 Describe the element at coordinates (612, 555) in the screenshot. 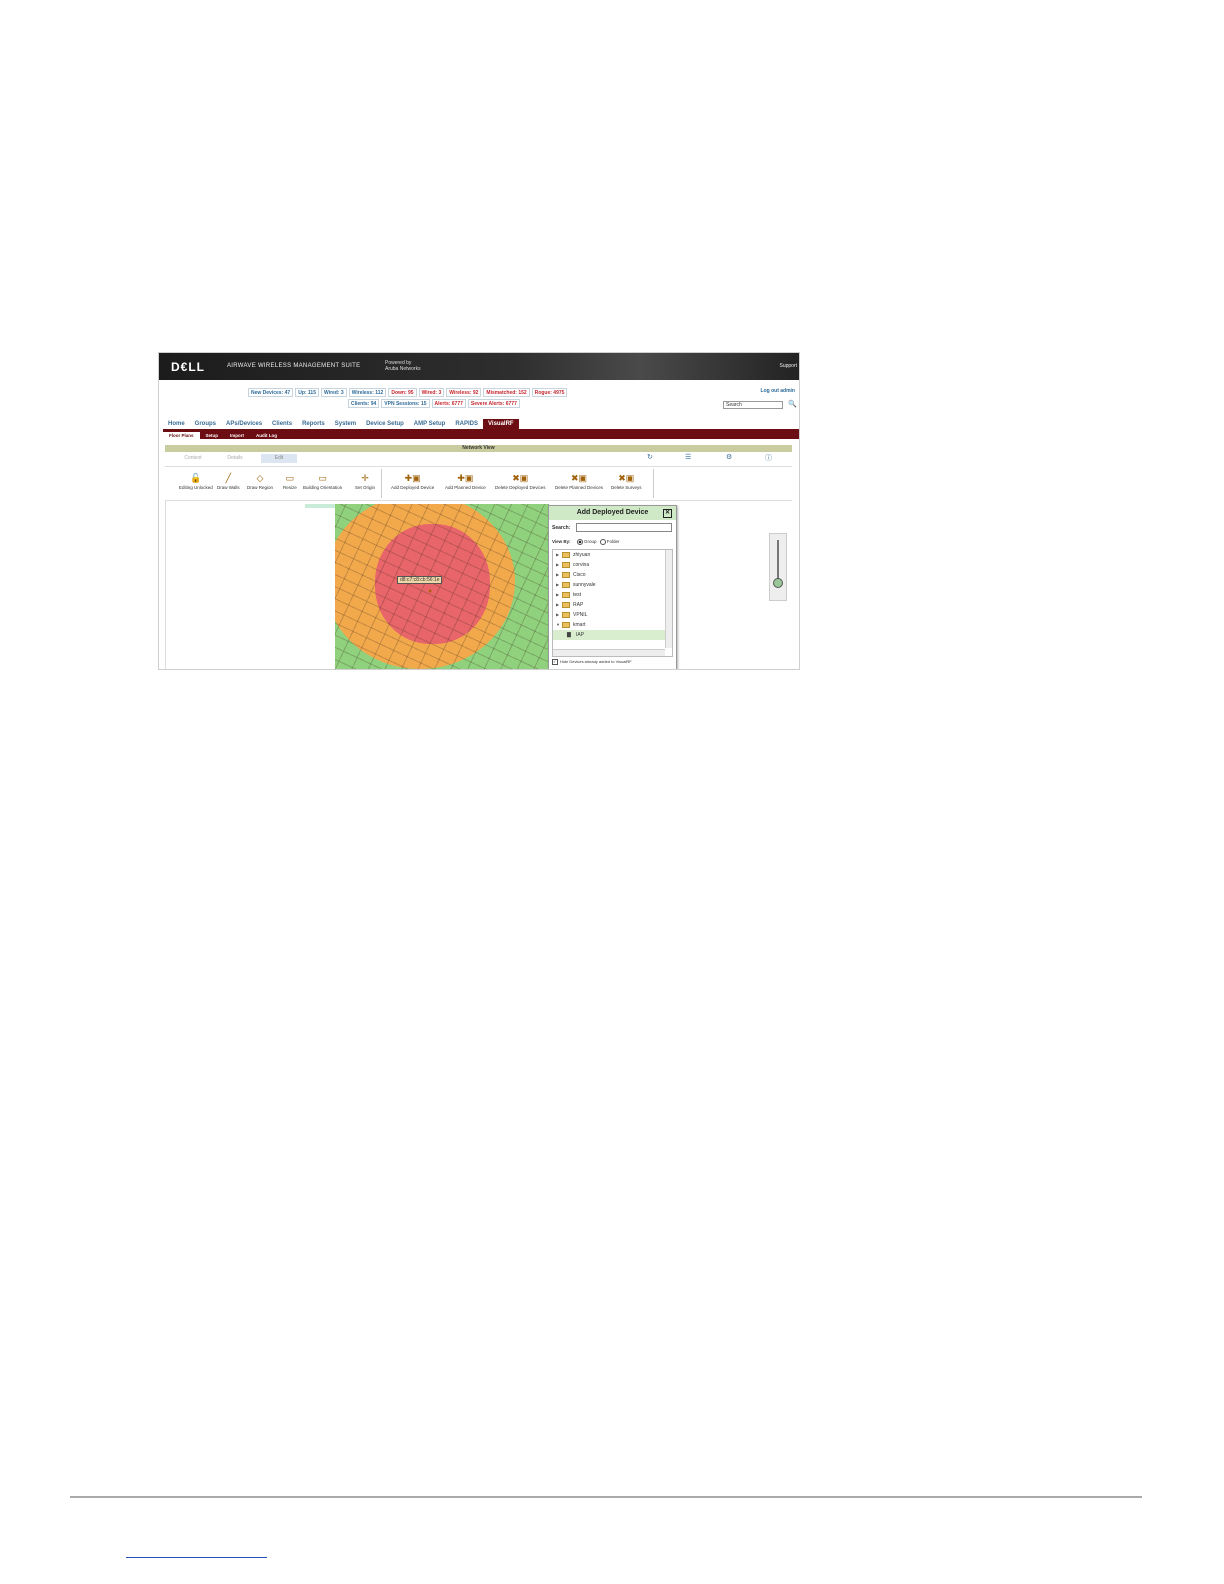

I see `tree-node: ▶ zhiyuan` at that location.